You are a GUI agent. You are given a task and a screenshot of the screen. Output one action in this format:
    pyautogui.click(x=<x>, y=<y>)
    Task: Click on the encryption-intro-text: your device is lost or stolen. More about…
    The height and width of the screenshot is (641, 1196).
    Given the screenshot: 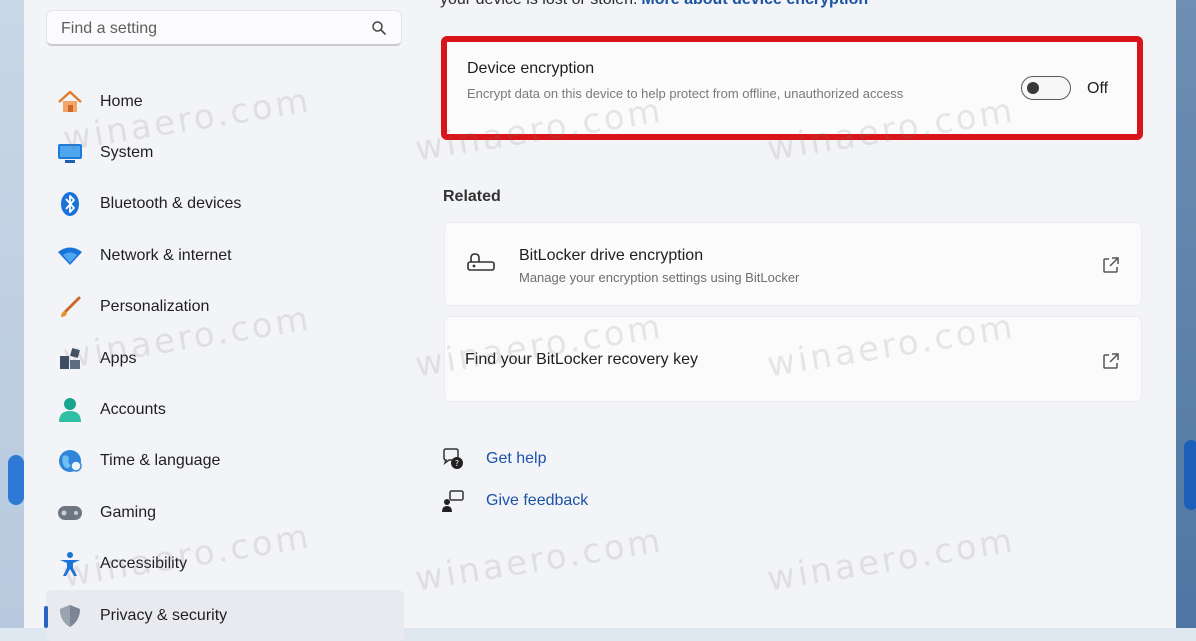 What is the action you would take?
    pyautogui.click(x=654, y=4)
    